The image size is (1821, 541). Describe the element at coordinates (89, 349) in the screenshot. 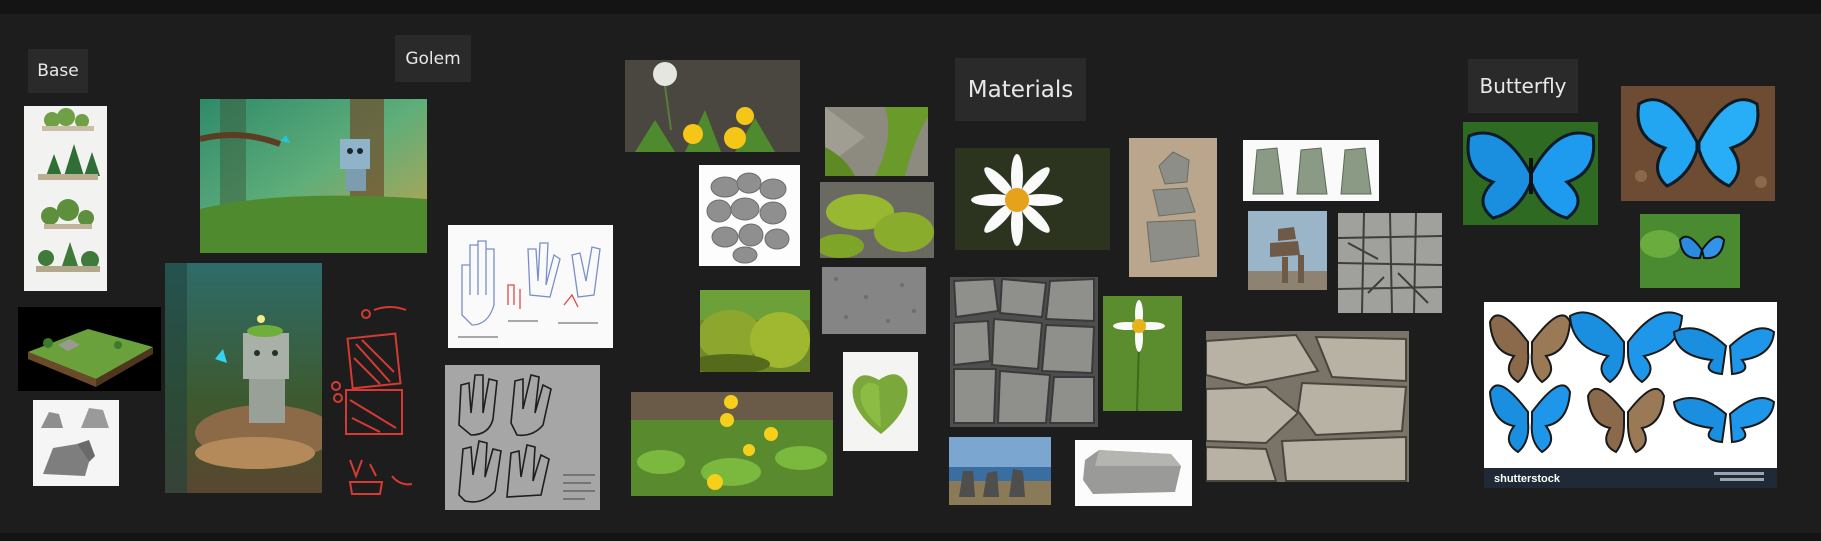

I see `low-poly-terrain` at that location.